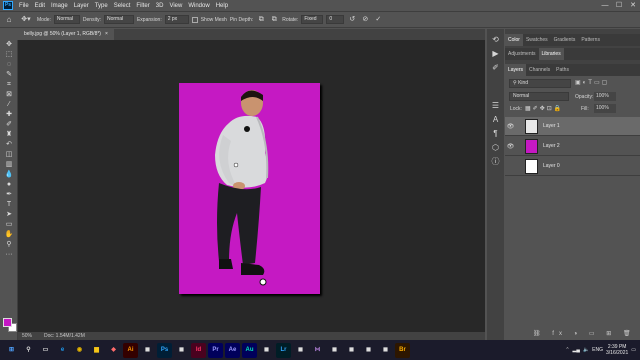 The height and width of the screenshot is (360, 640). Describe the element at coordinates (232, 350) in the screenshot. I see `after-effects-icon: Ae` at that location.